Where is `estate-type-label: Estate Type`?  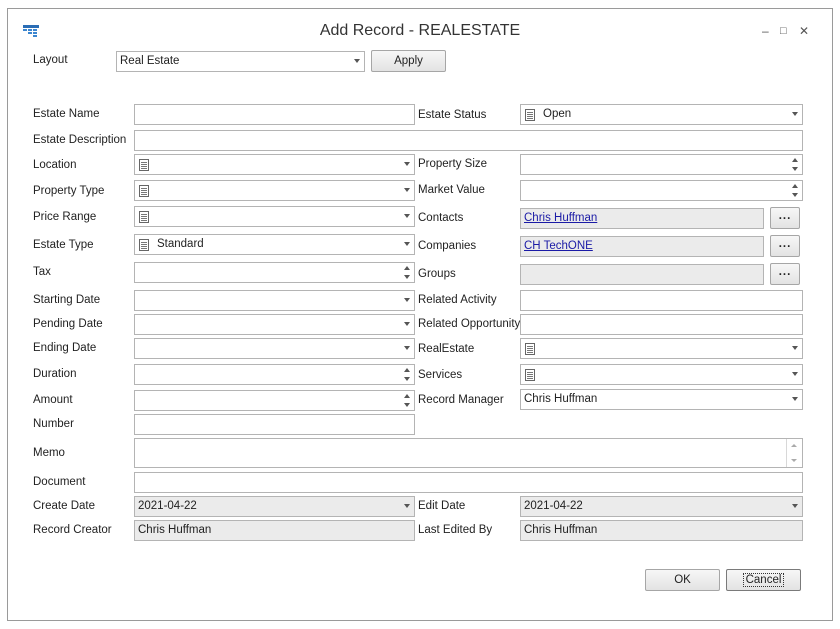
estate-type-label: Estate Type is located at coordinates (63, 245).